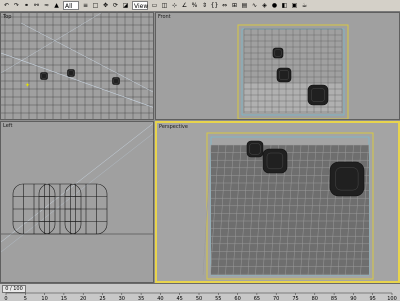 Image resolution: width=400 pixels, height=301 pixels. What do you see at coordinates (257, 298) in the screenshot?
I see `ruler-tick-label: 65` at bounding box center [257, 298].